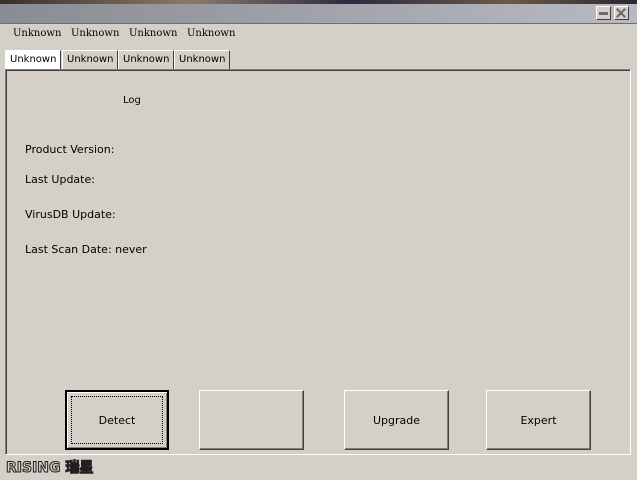  What do you see at coordinates (70, 214) in the screenshot?
I see `virusdb-update-label: VirusDB Update:` at bounding box center [70, 214].